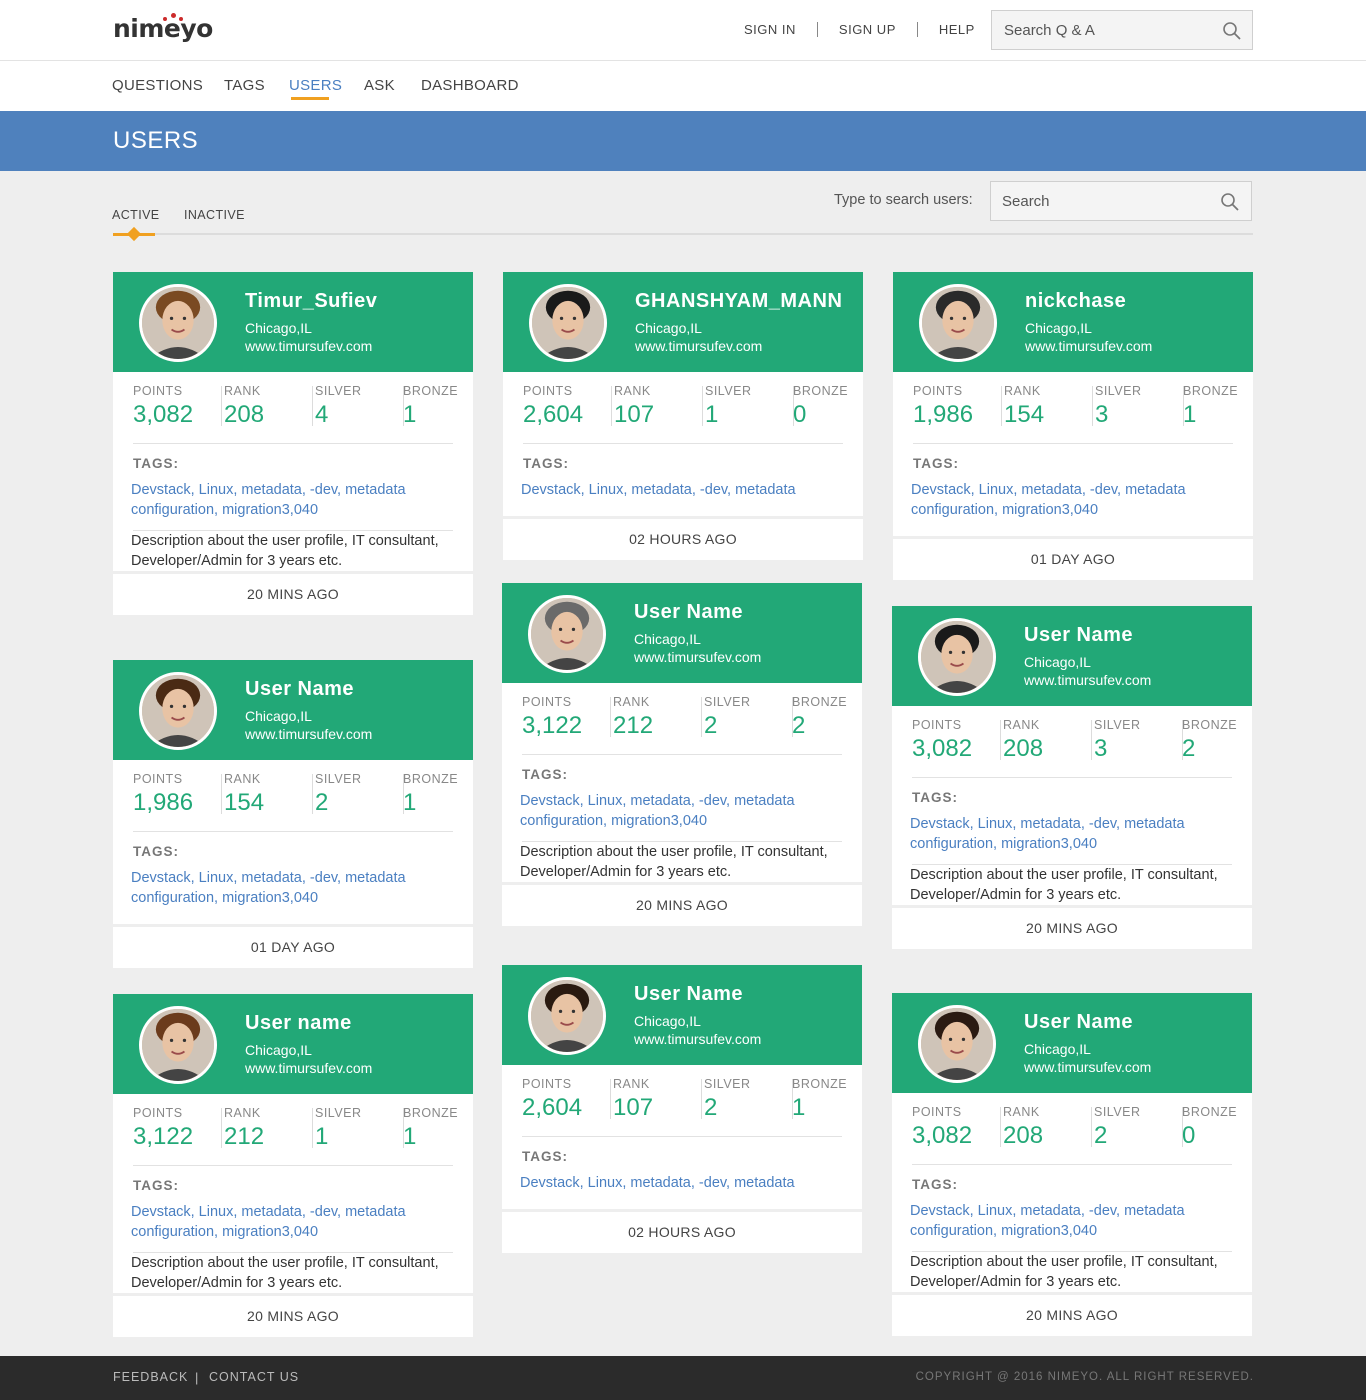 This screenshot has width=1366, height=1400. I want to click on user-name: Timur_Sufiev, so click(311, 301).